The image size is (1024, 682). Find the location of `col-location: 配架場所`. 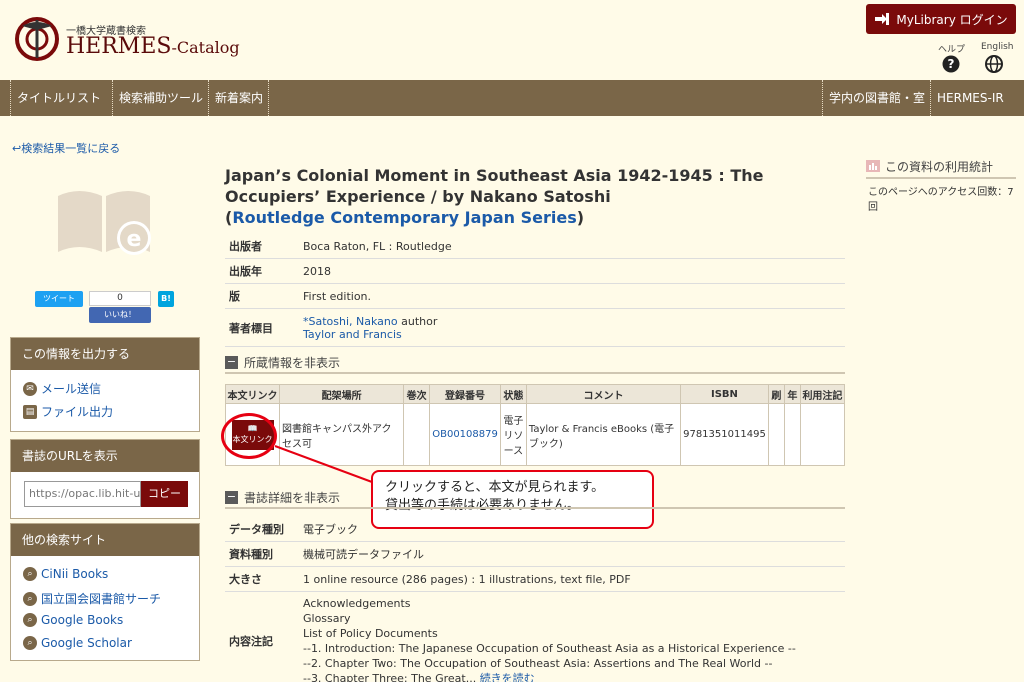

col-location: 配架場所 is located at coordinates (342, 394).